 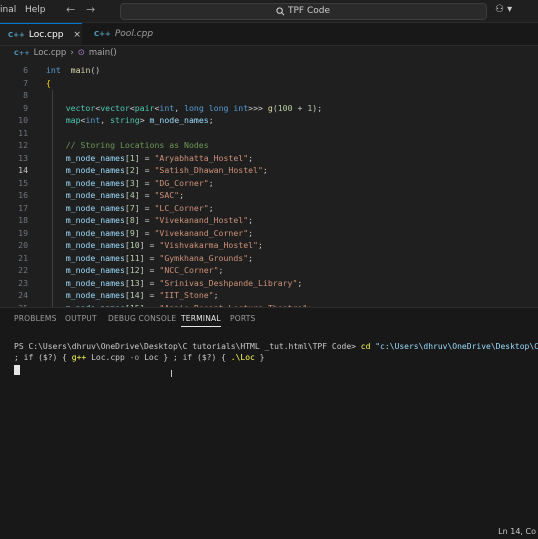 I want to click on code-text: // Storing Locations as Nodes, so click(x=137, y=145).